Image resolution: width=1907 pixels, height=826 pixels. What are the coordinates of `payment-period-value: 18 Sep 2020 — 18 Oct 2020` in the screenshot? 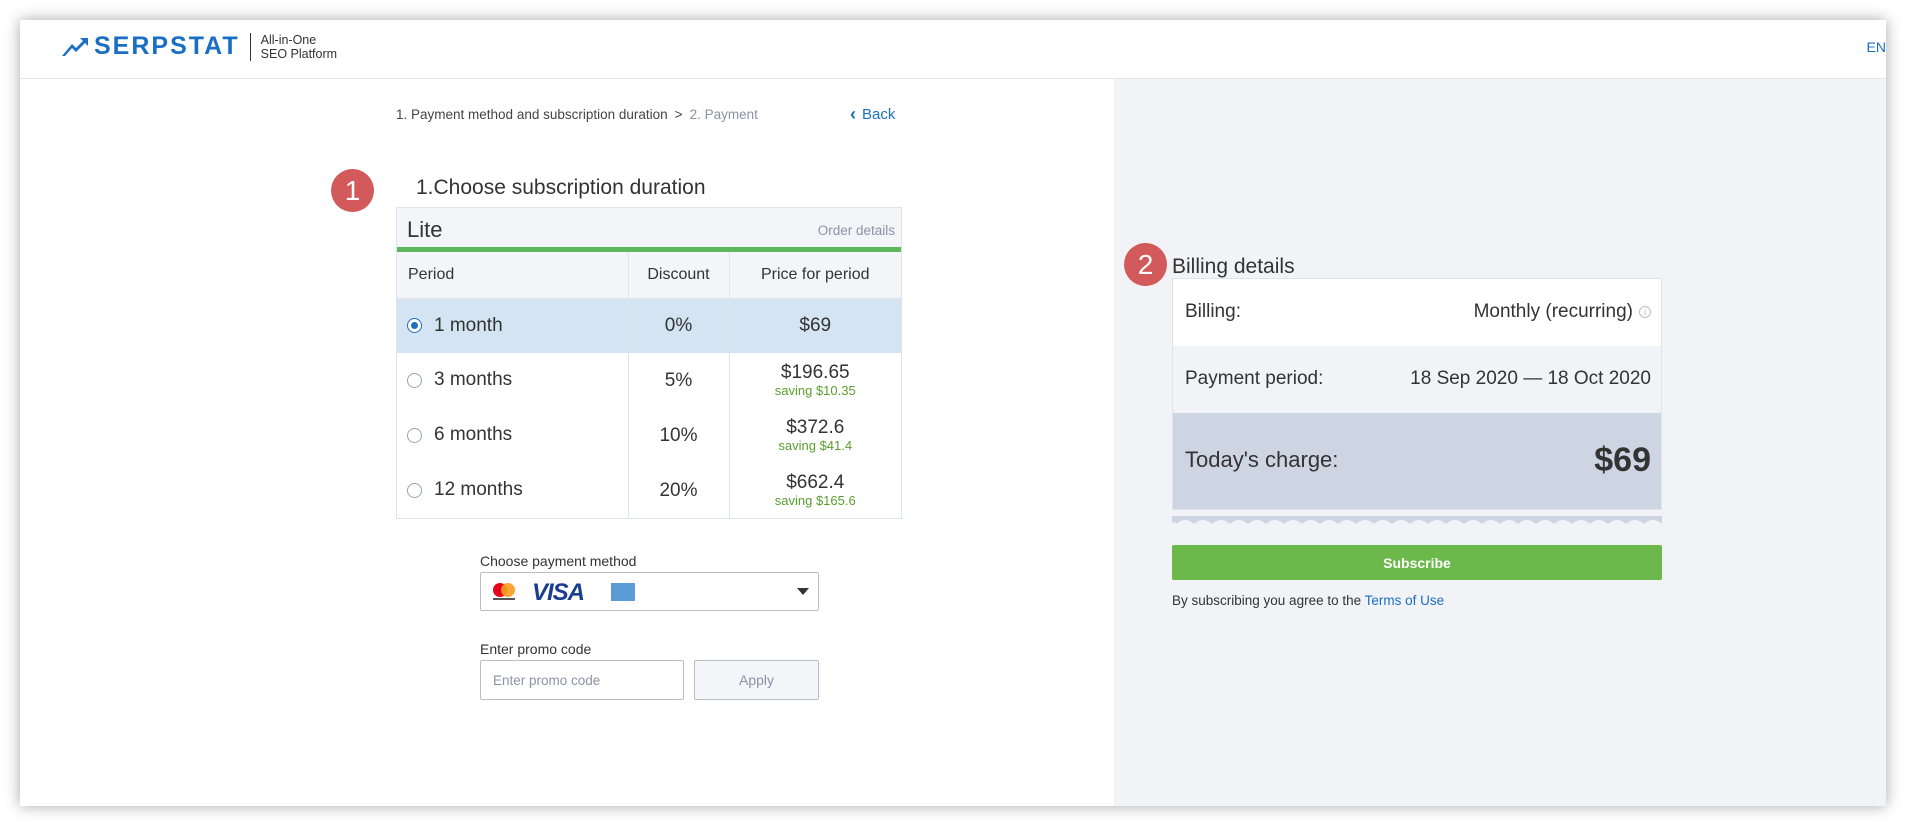 It's located at (1530, 378).